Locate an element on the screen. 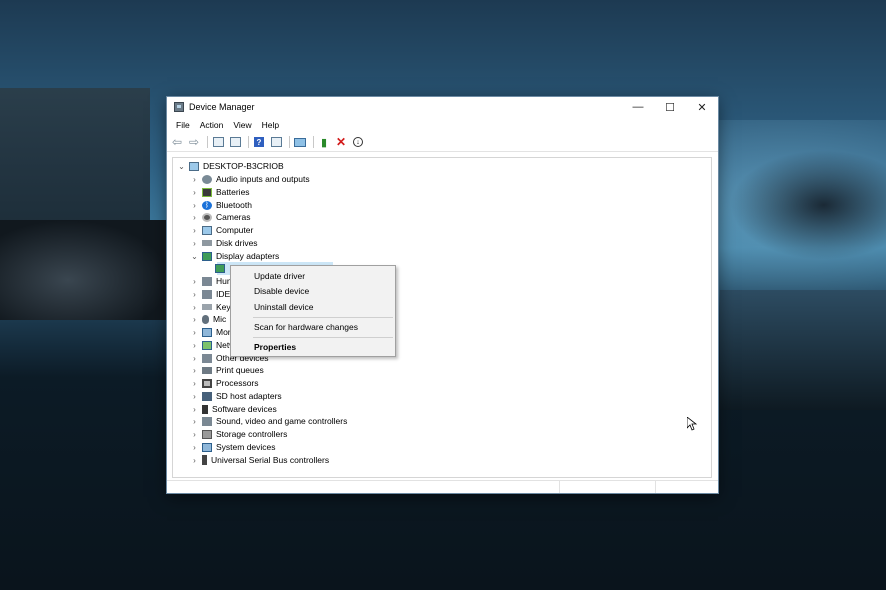 This screenshot has width=886, height=590. tree-item-bluetooth: › ᛒ Bluetooth is located at coordinates (221, 205).